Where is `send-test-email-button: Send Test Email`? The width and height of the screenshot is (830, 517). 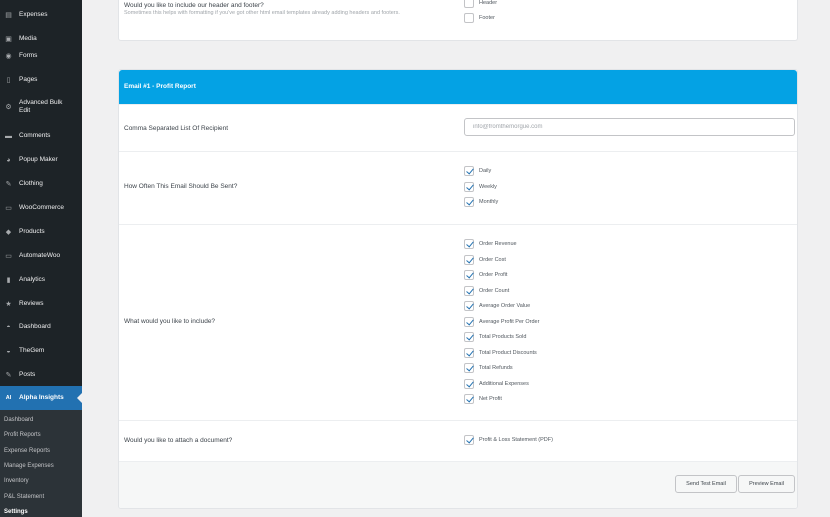
send-test-email-button: Send Test Email is located at coordinates (706, 484).